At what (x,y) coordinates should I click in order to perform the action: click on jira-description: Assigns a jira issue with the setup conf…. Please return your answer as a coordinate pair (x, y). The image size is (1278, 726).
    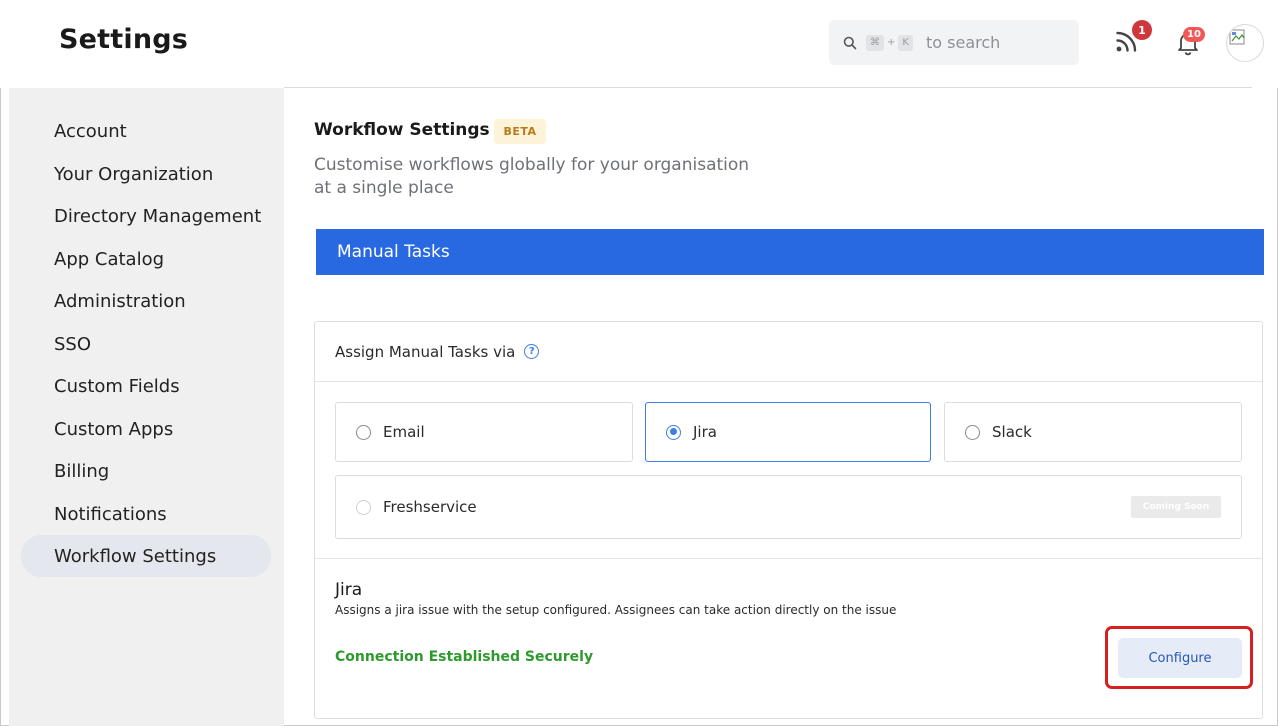
    Looking at the image, I should click on (616, 610).